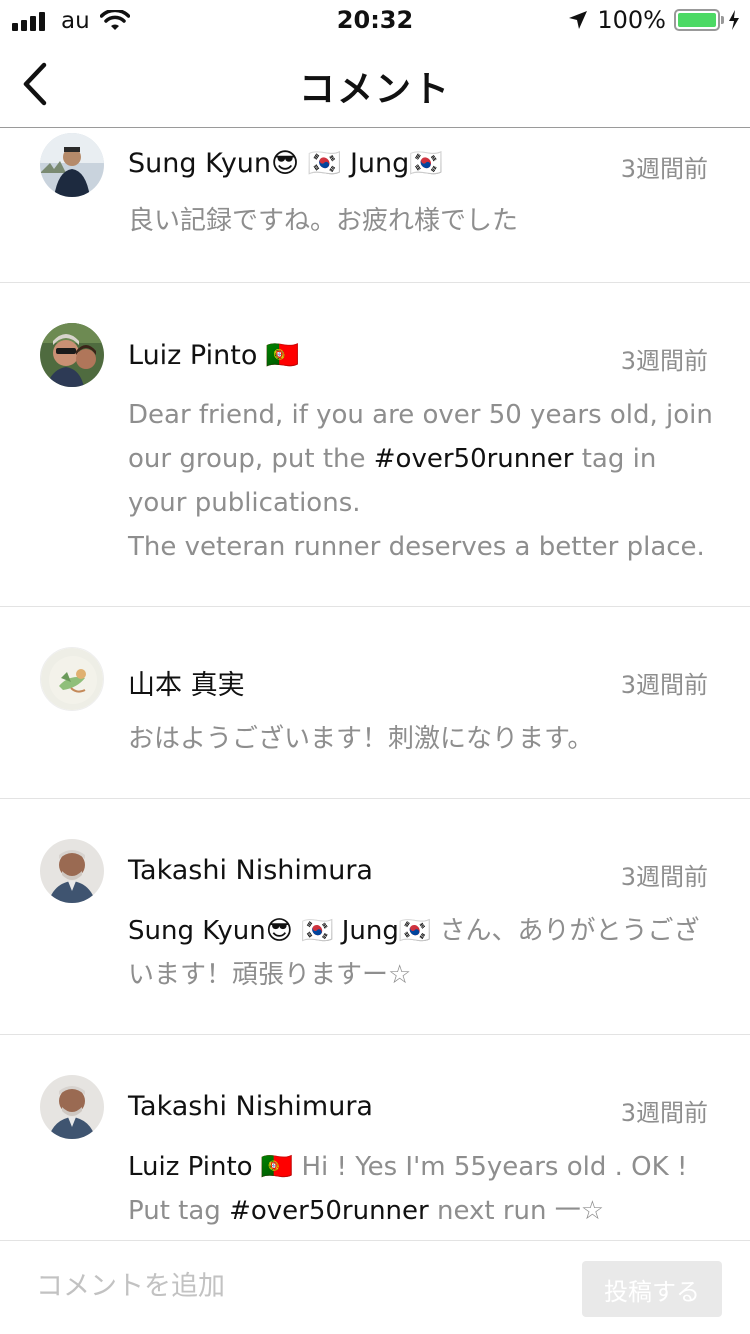 The image size is (750, 1334). I want to click on charging-bolt-icon, so click(734, 20).